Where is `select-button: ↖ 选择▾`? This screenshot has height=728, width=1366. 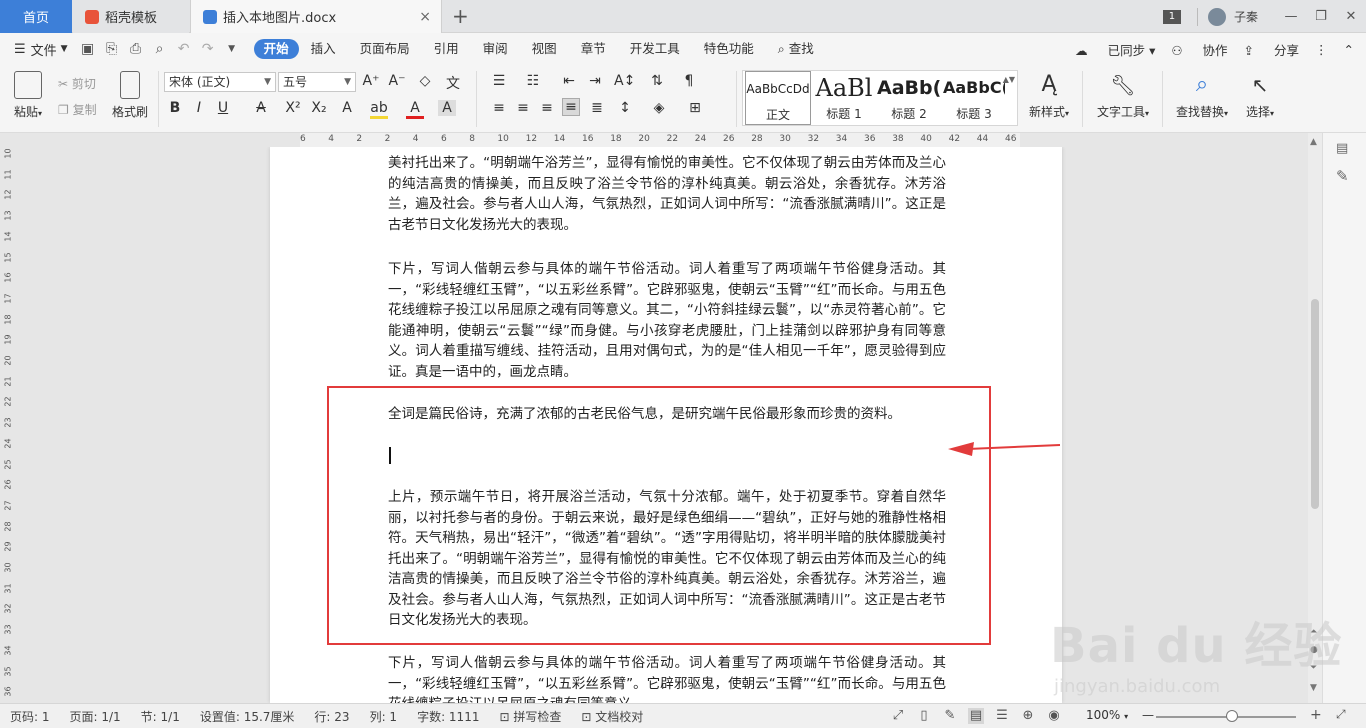
select-button: ↖ 选择▾ is located at coordinates (1260, 95).